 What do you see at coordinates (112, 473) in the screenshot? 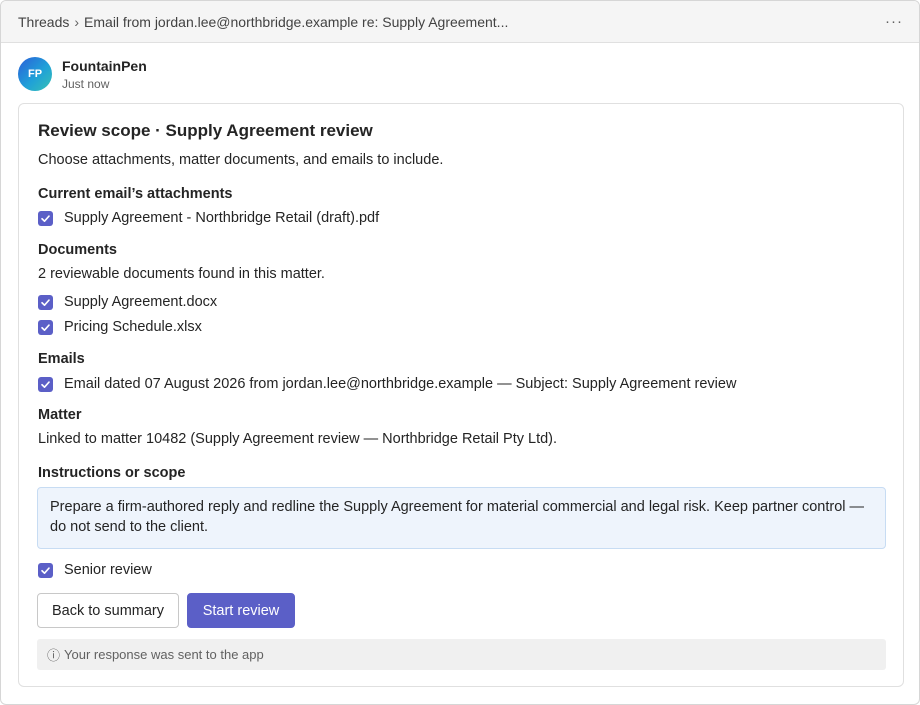
I see `instructions-heading: Instructions or scope` at bounding box center [112, 473].